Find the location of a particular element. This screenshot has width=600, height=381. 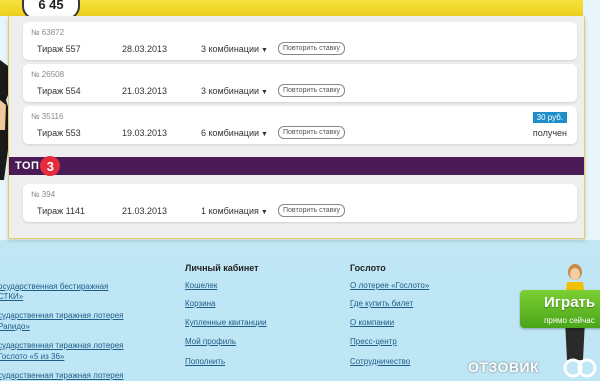

footer-link-profile: Мой профиль is located at coordinates (210, 341).